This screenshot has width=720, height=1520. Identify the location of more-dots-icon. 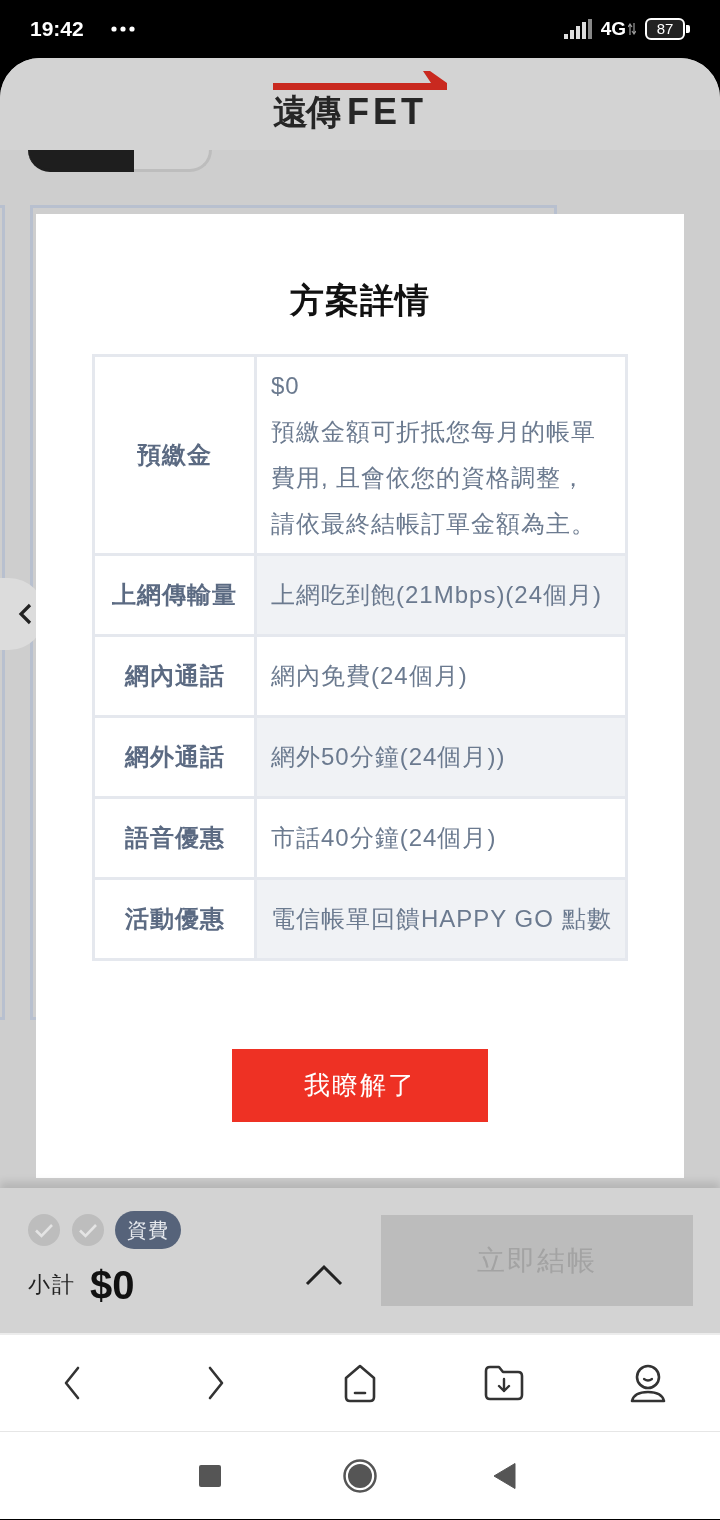
(122, 29).